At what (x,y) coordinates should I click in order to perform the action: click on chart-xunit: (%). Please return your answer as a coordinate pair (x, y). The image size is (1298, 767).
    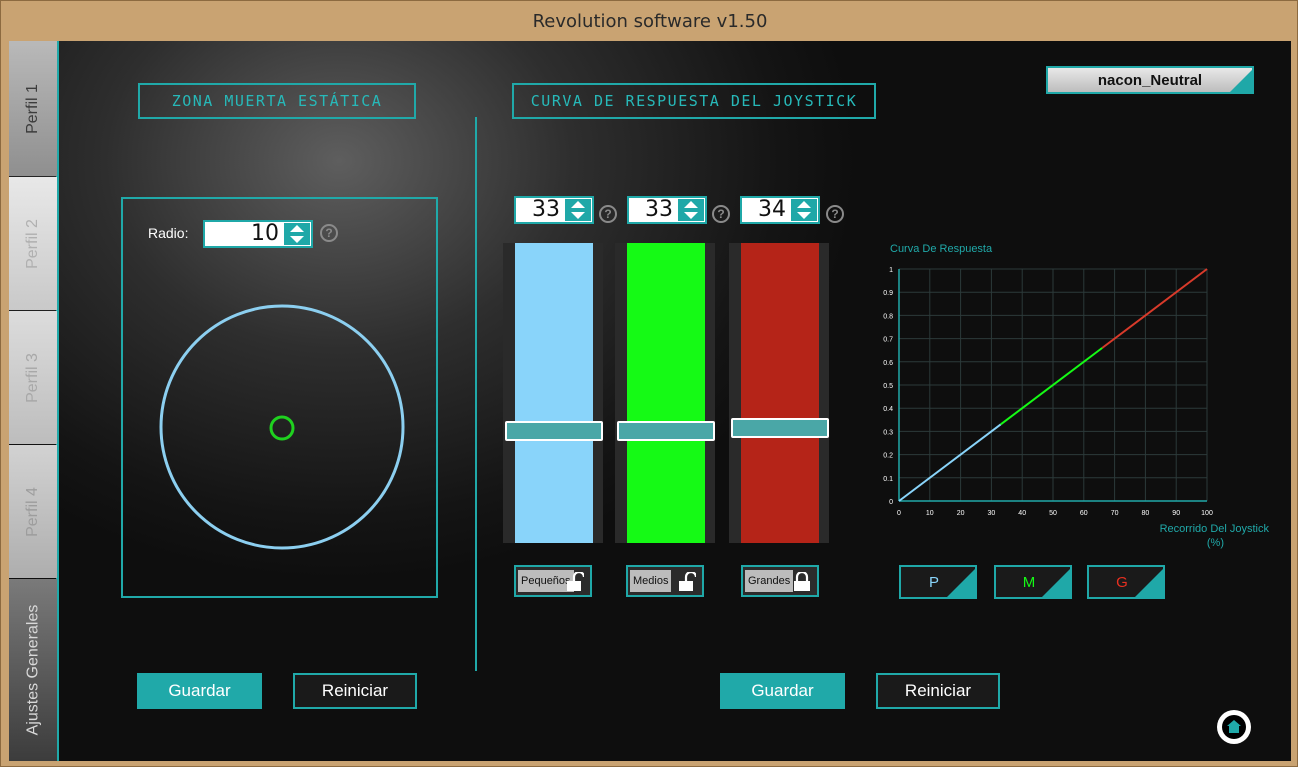
    Looking at the image, I should click on (1215, 543).